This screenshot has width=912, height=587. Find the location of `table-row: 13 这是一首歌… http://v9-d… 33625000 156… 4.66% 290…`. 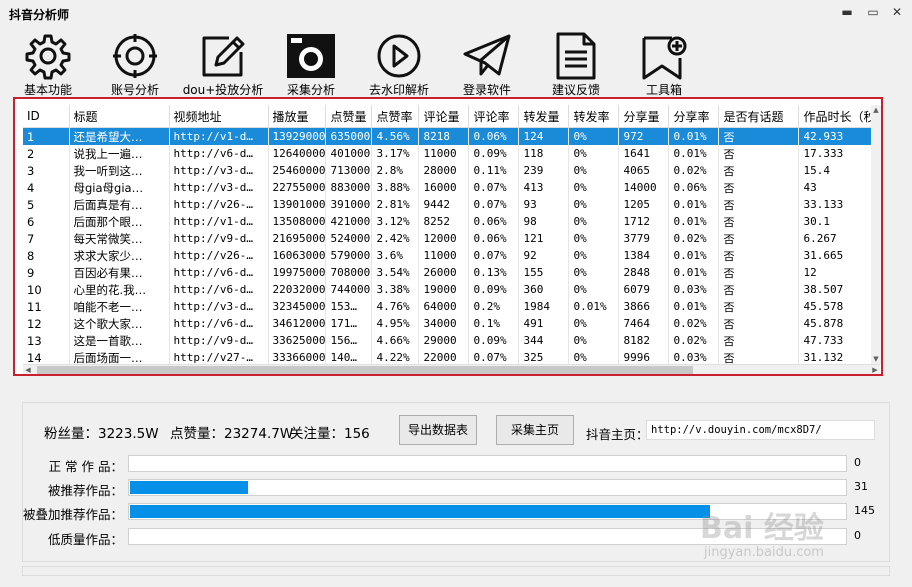

table-row: 13 这是一首歌… http://v9-d… 33625000 156… 4.66% 290… is located at coordinates (450, 340).